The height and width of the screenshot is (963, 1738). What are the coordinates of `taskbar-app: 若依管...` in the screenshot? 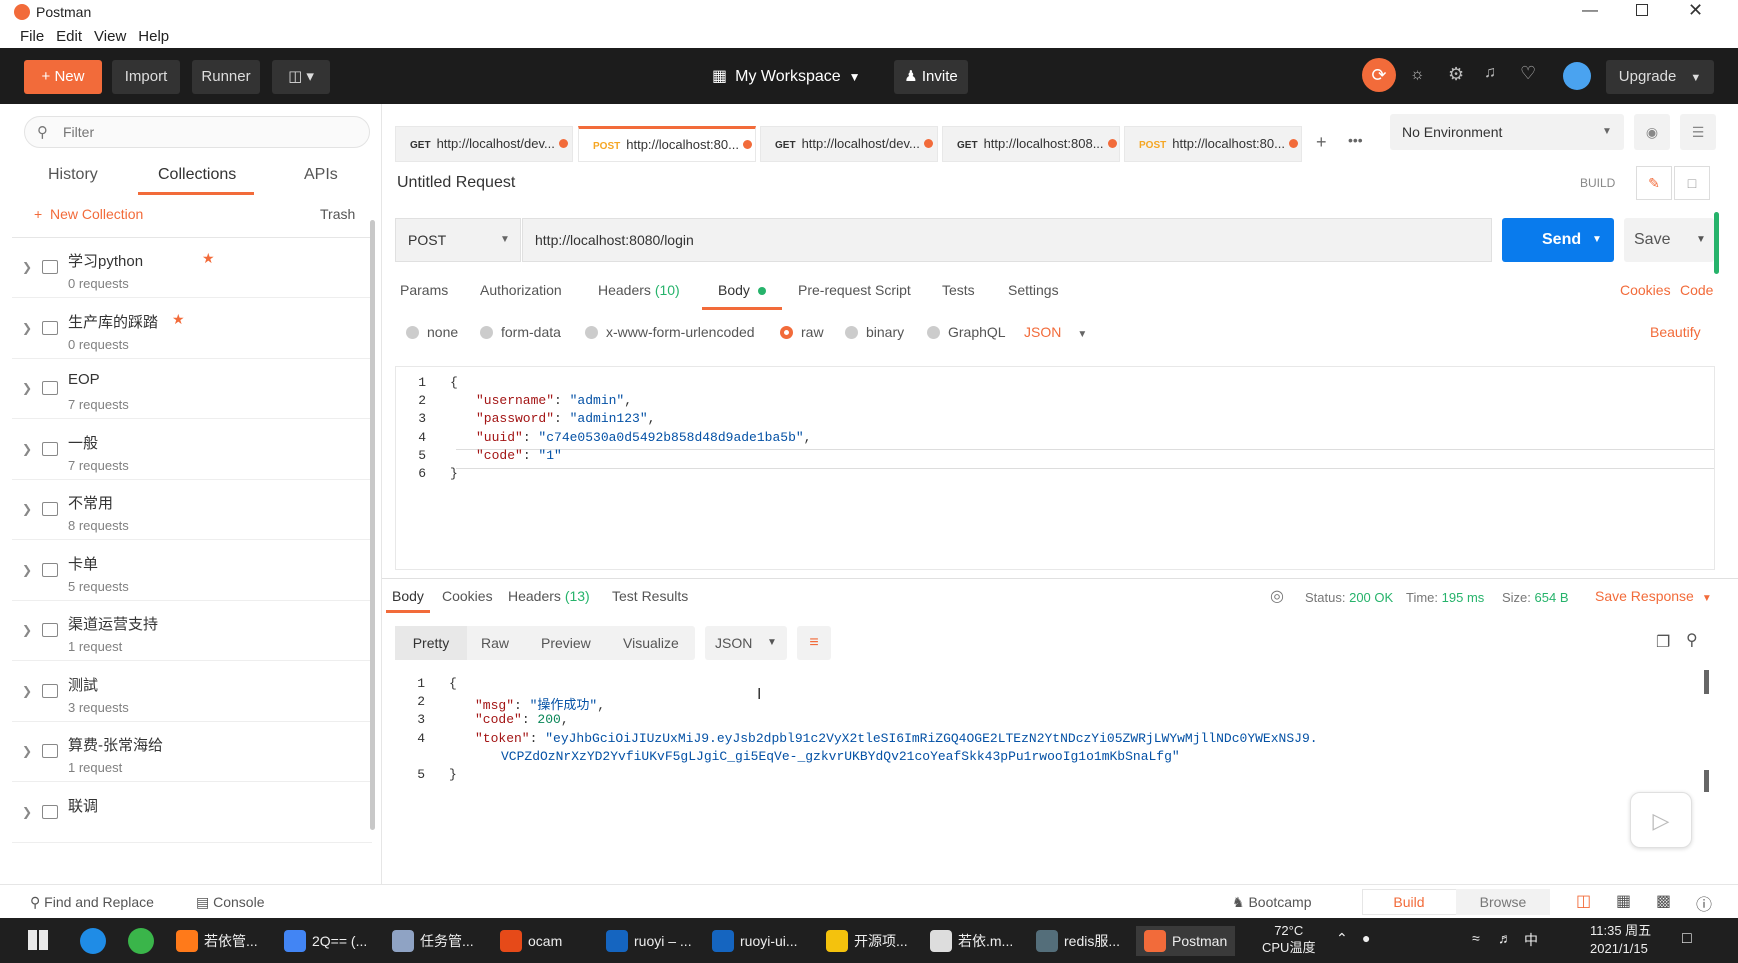 It's located at (217, 941).